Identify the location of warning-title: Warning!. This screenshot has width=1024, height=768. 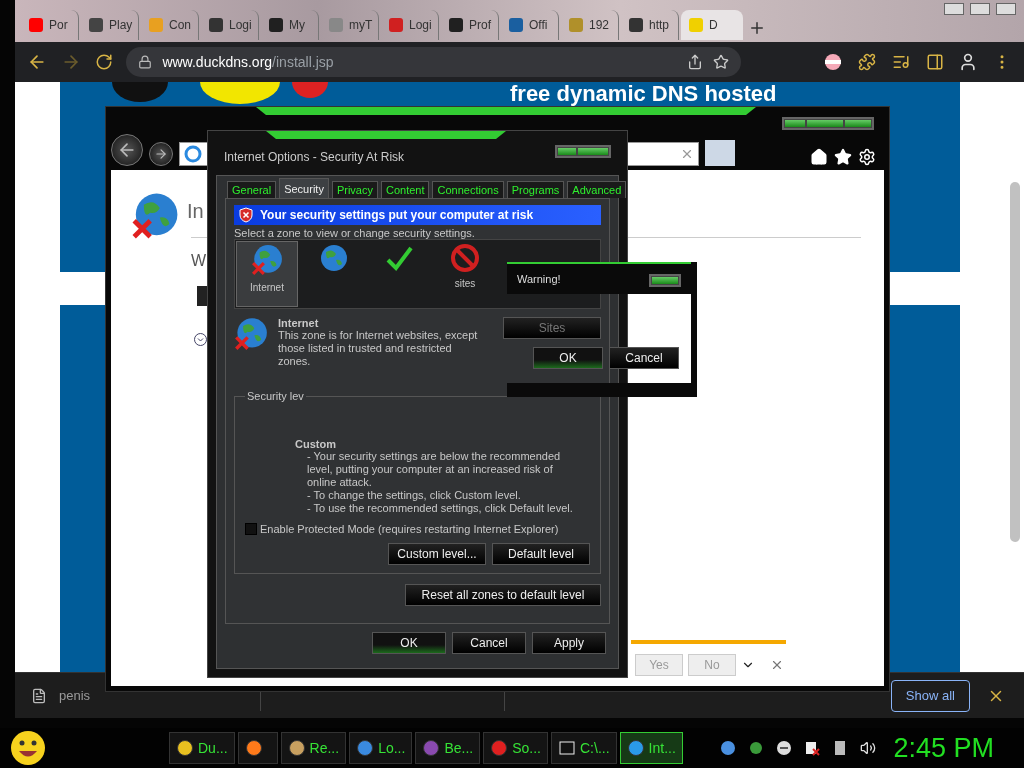
(539, 279).